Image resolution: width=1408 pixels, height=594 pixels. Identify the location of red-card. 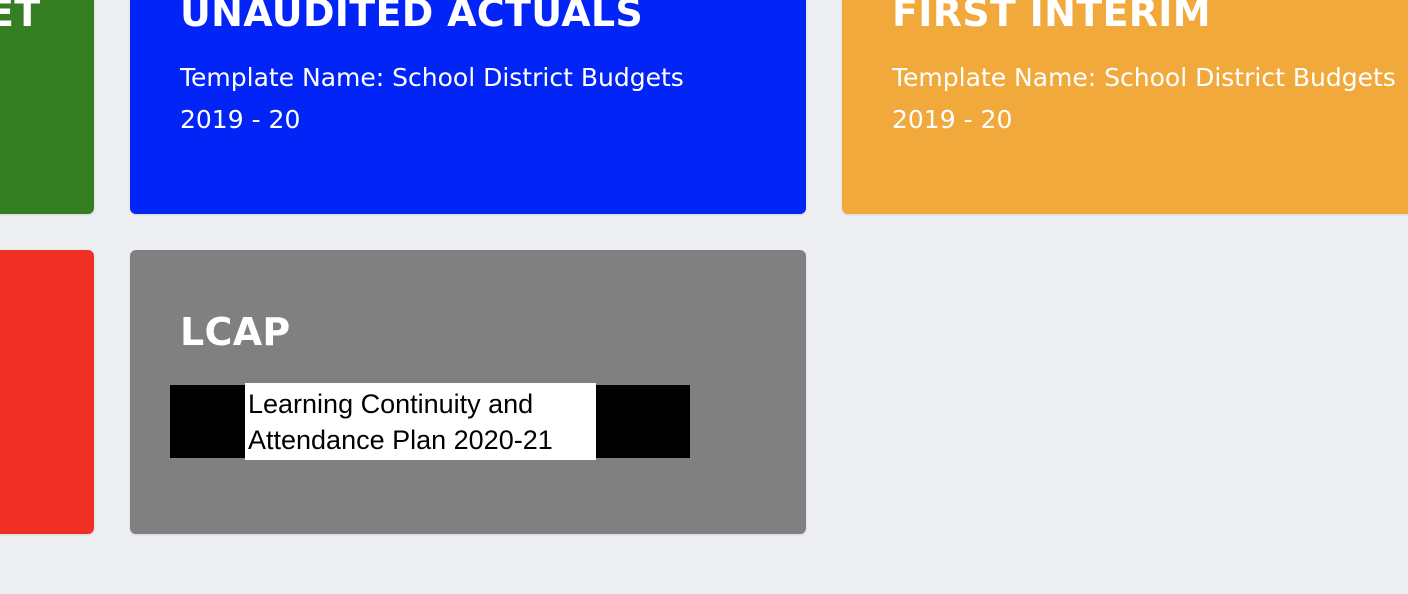
(47, 392).